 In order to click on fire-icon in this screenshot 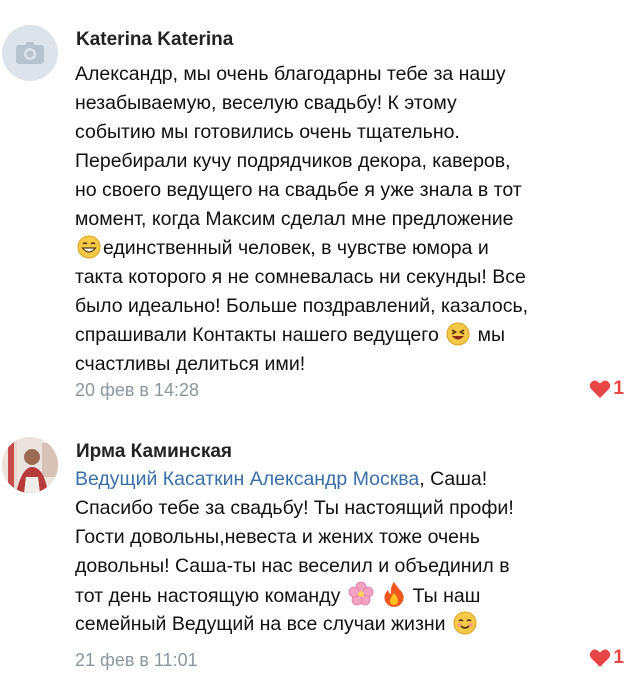, I will do `click(394, 594)`.